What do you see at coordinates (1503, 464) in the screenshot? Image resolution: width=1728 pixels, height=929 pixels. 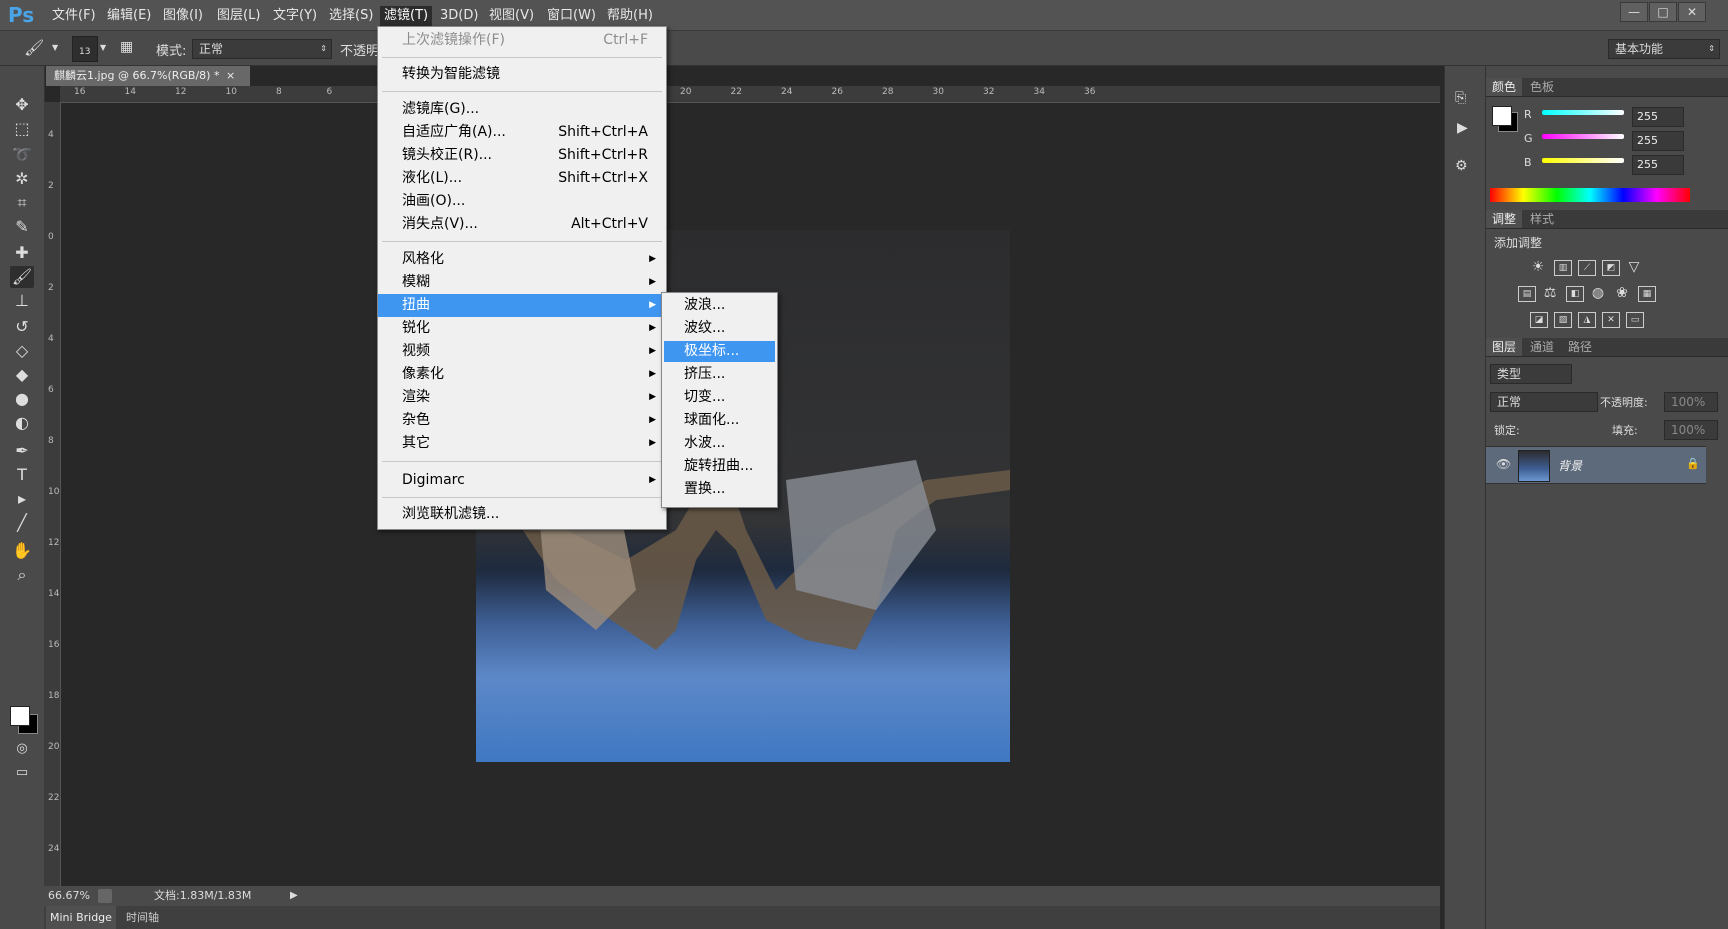 I see `layer-visibility-eye-icon: 👁` at bounding box center [1503, 464].